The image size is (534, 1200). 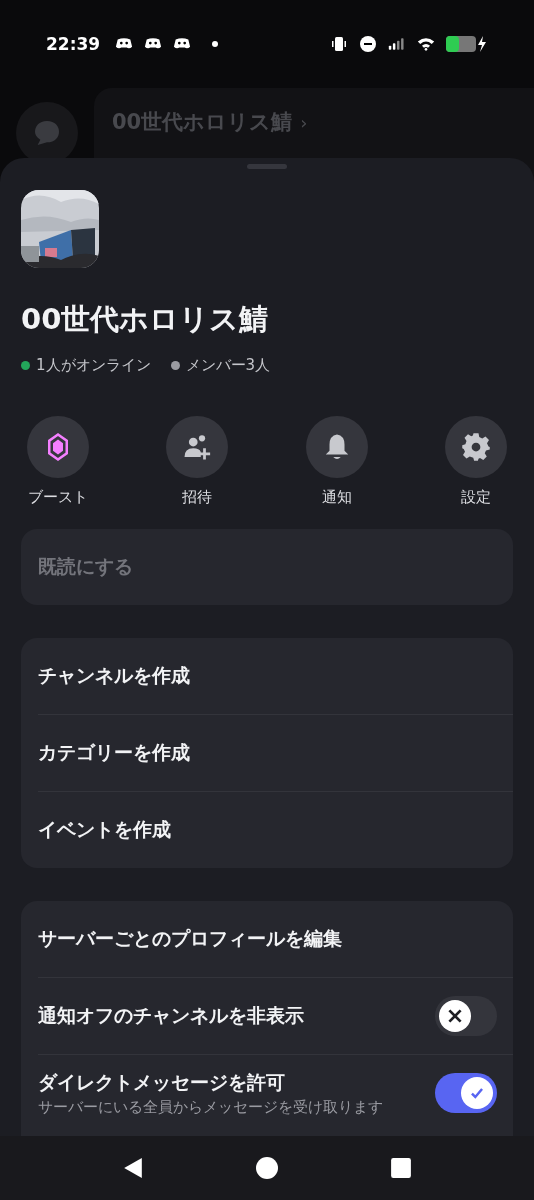 What do you see at coordinates (145, 319) in the screenshot?
I see `server-name: 00世代ホロリス鯖` at bounding box center [145, 319].